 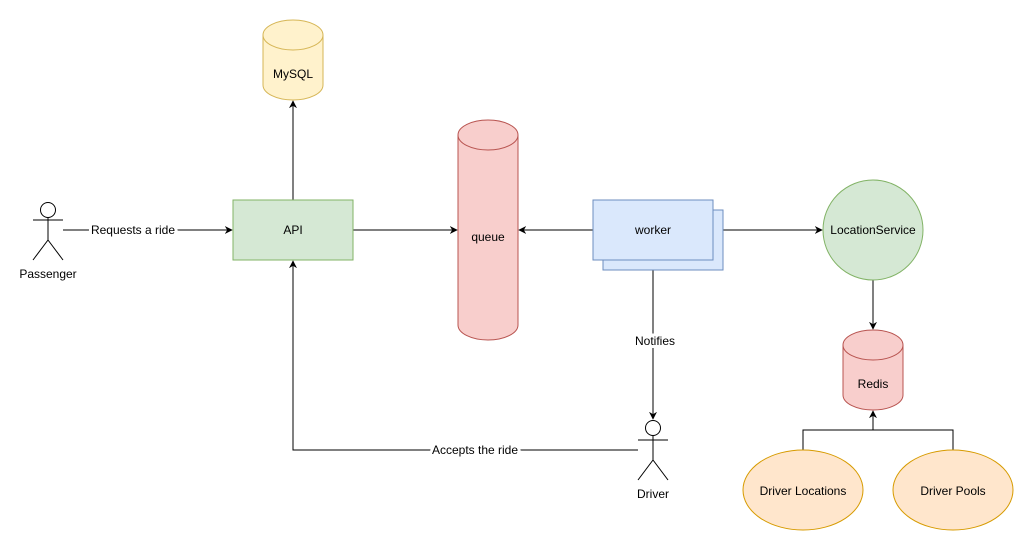 I want to click on redis-label: Redis, so click(x=873, y=384).